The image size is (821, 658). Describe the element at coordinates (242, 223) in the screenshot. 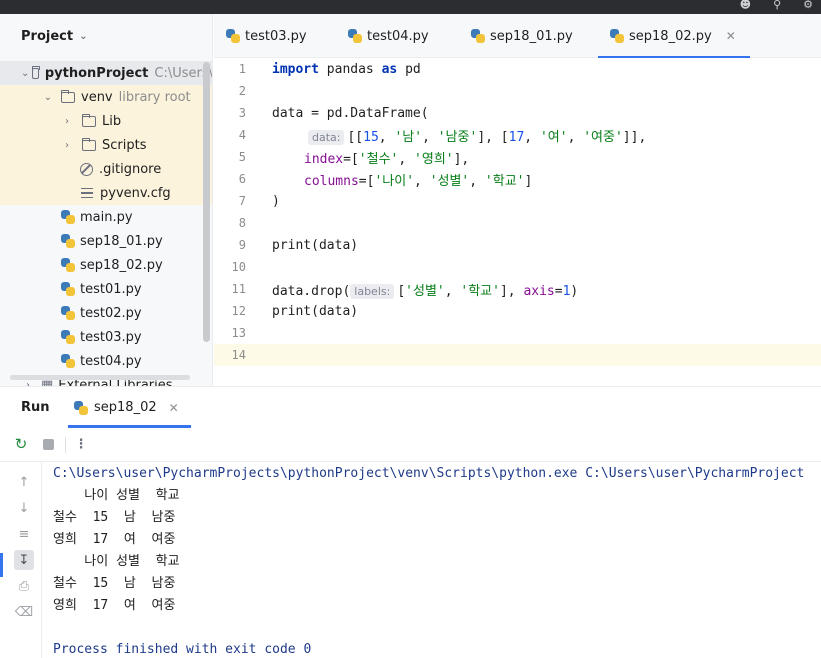

I see `line-number: 8` at that location.